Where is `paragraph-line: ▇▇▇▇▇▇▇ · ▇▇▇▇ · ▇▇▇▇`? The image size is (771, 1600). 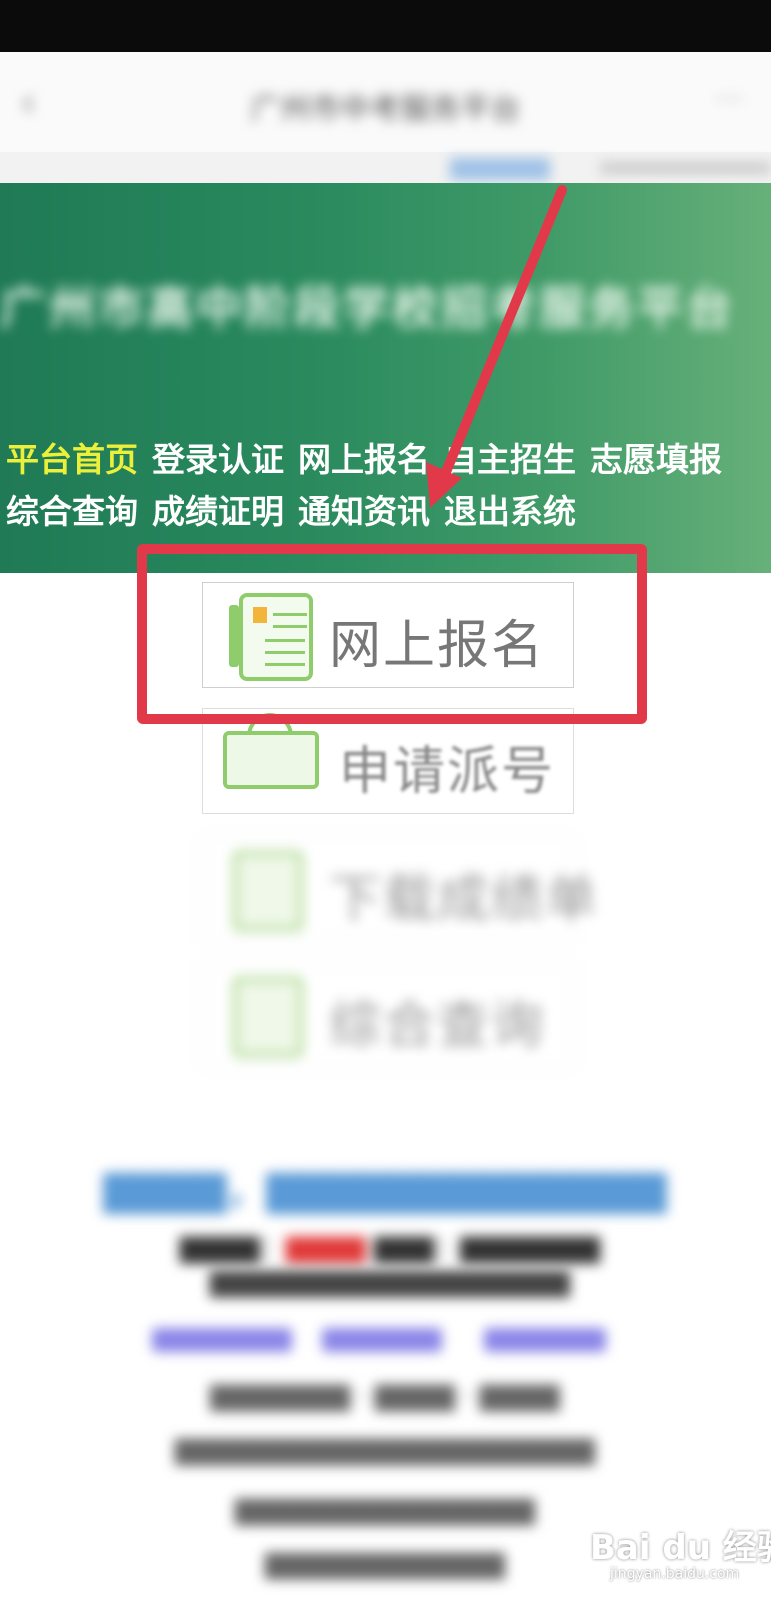
paragraph-line: ▇▇▇▇▇▇▇ · ▇▇▇▇ · ▇▇▇▇ is located at coordinates (385, 1397).